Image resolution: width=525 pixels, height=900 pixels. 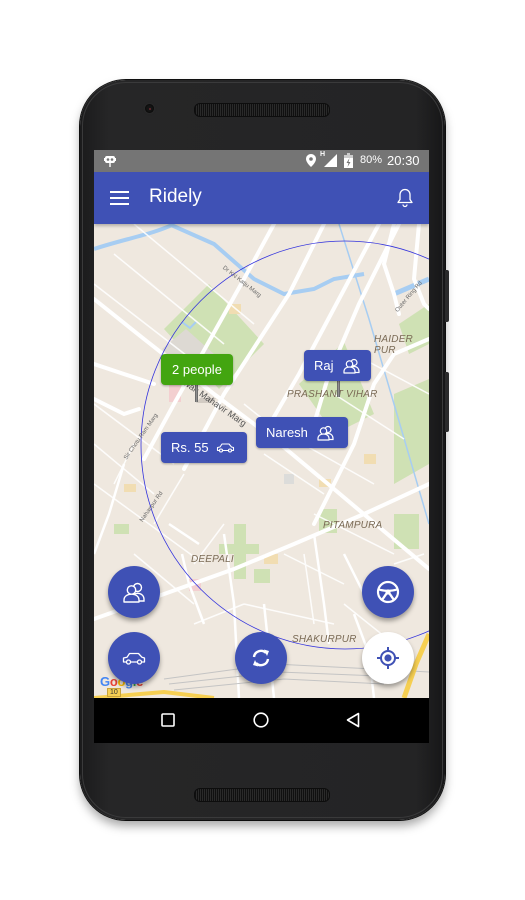 What do you see at coordinates (262, 795) in the screenshot?
I see `bottom-speaker-grille` at bounding box center [262, 795].